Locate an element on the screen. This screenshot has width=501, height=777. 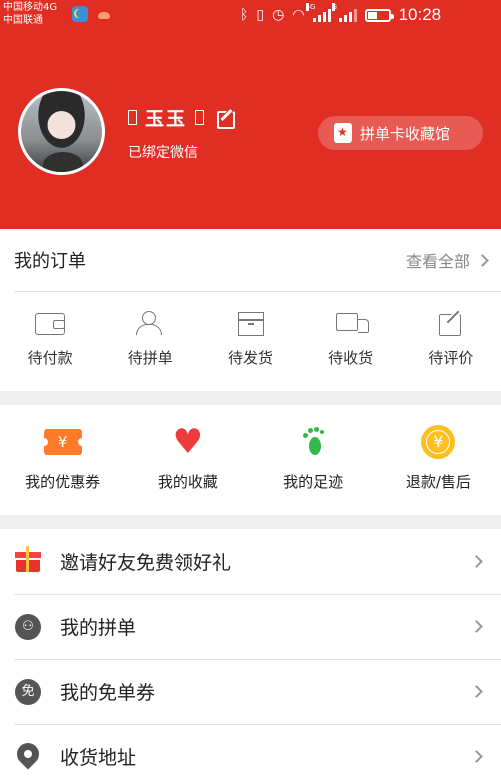
shortcut-label: 我的收藏 is located at coordinates (187, 482).